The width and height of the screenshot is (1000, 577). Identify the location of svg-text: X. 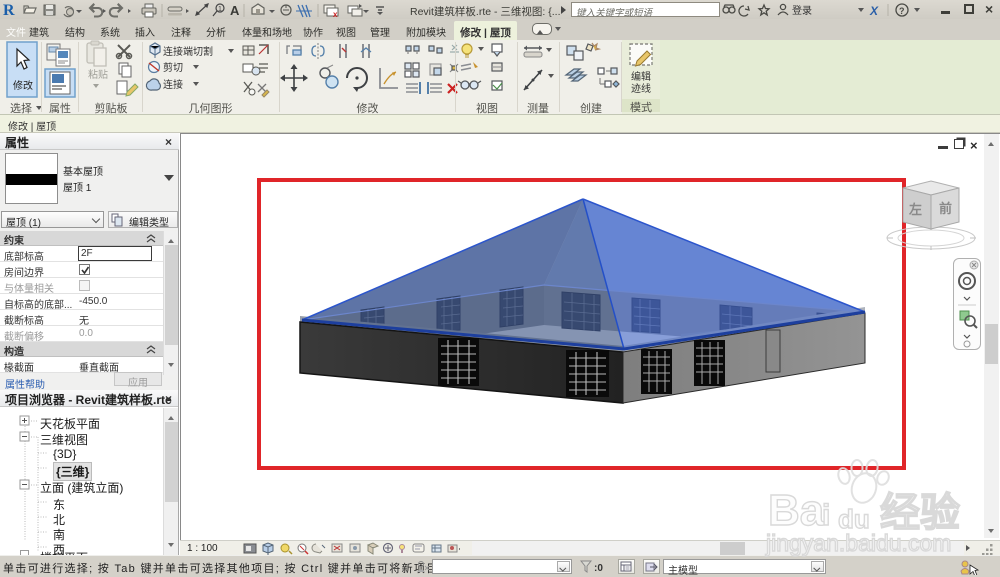
(874, 11).